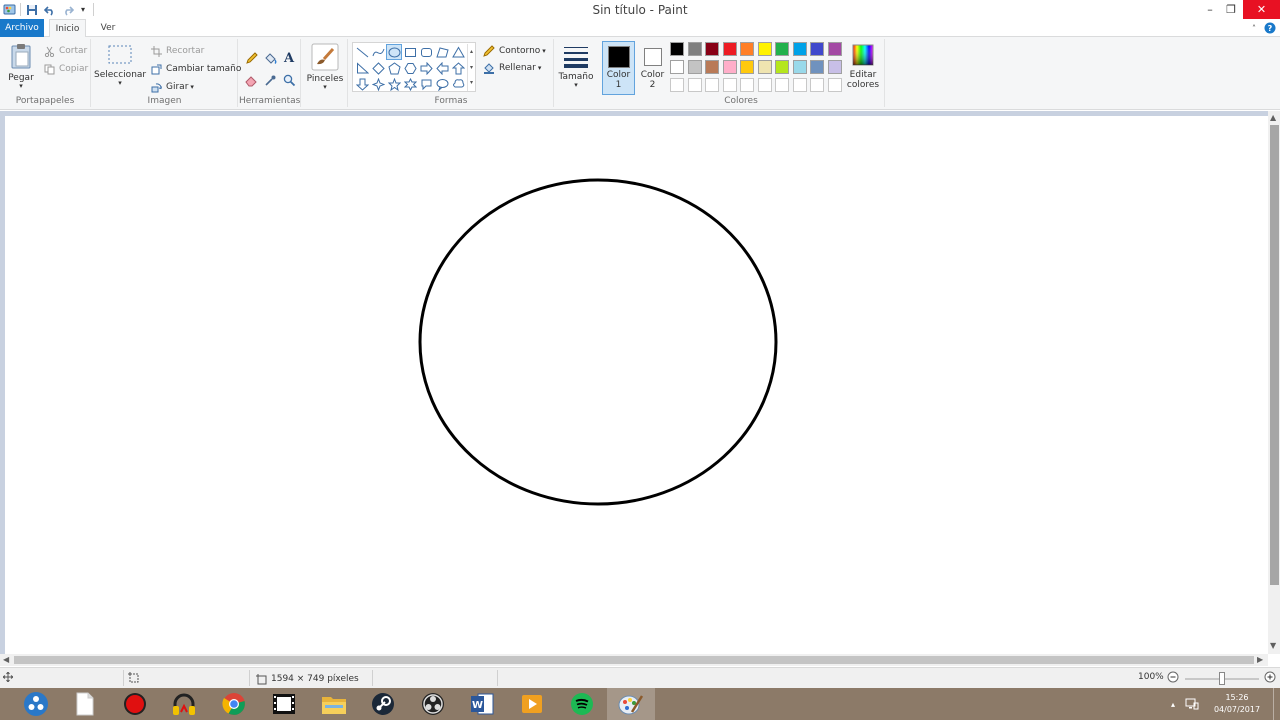 Image resolution: width=1280 pixels, height=720 pixels. I want to click on eraser-icon, so click(251, 80).